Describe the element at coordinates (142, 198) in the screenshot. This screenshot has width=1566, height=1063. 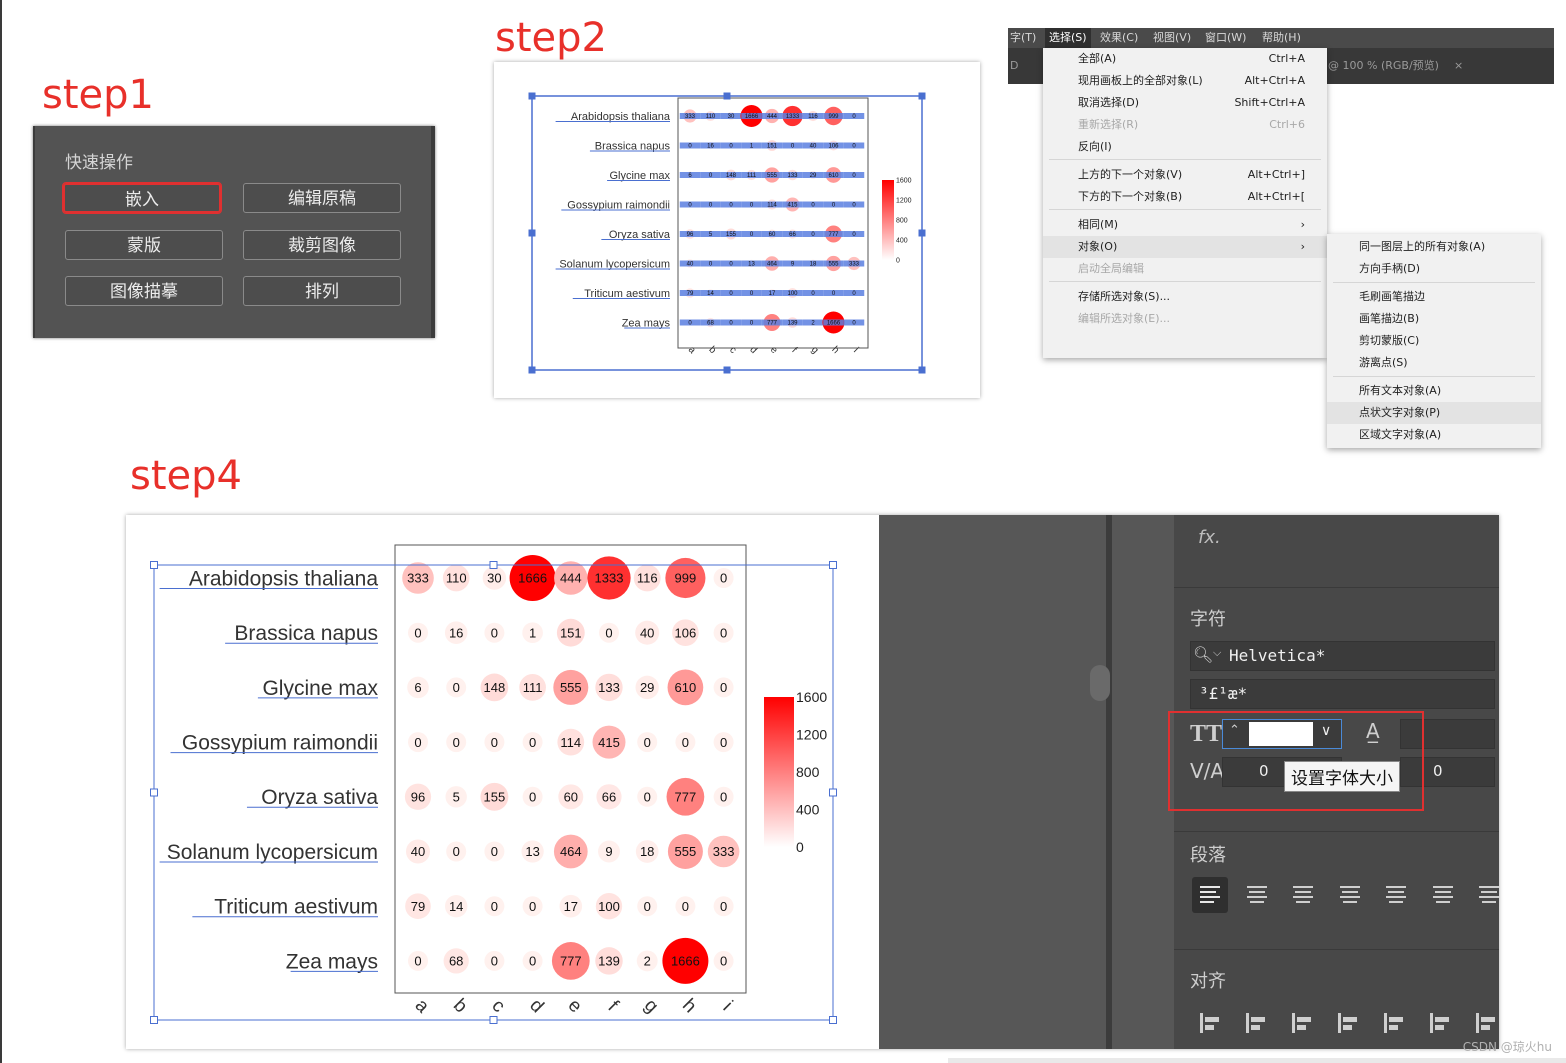
I see `embed-button: 嵌入` at that location.